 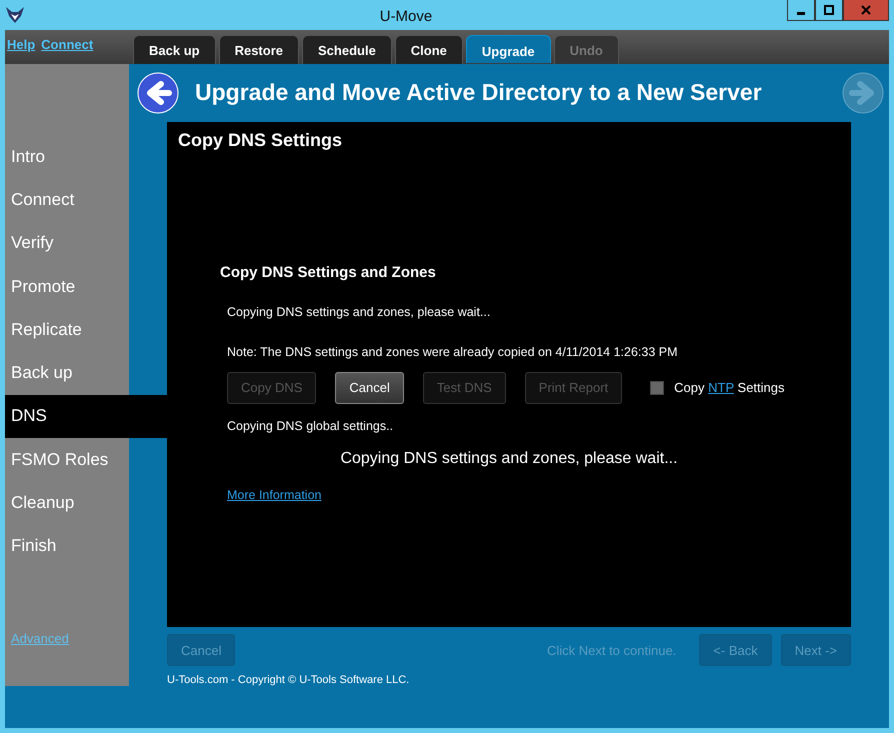 I want to click on sidebar-item: Intro, so click(x=67, y=156).